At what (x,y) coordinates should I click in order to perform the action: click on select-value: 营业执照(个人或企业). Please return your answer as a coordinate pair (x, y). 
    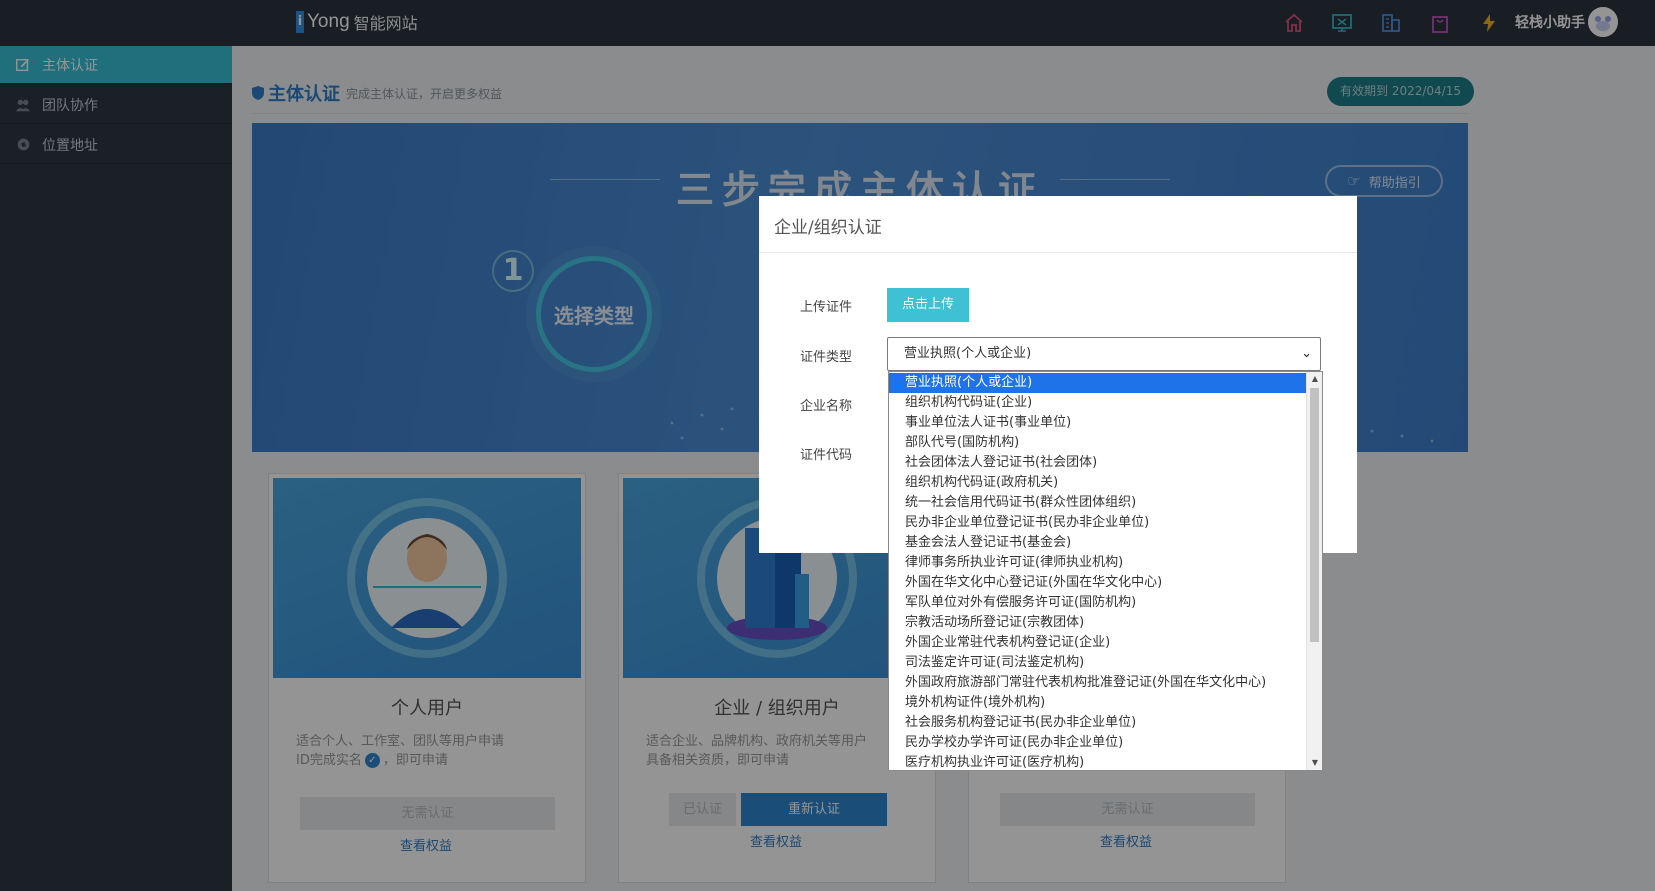
    Looking at the image, I should click on (968, 353).